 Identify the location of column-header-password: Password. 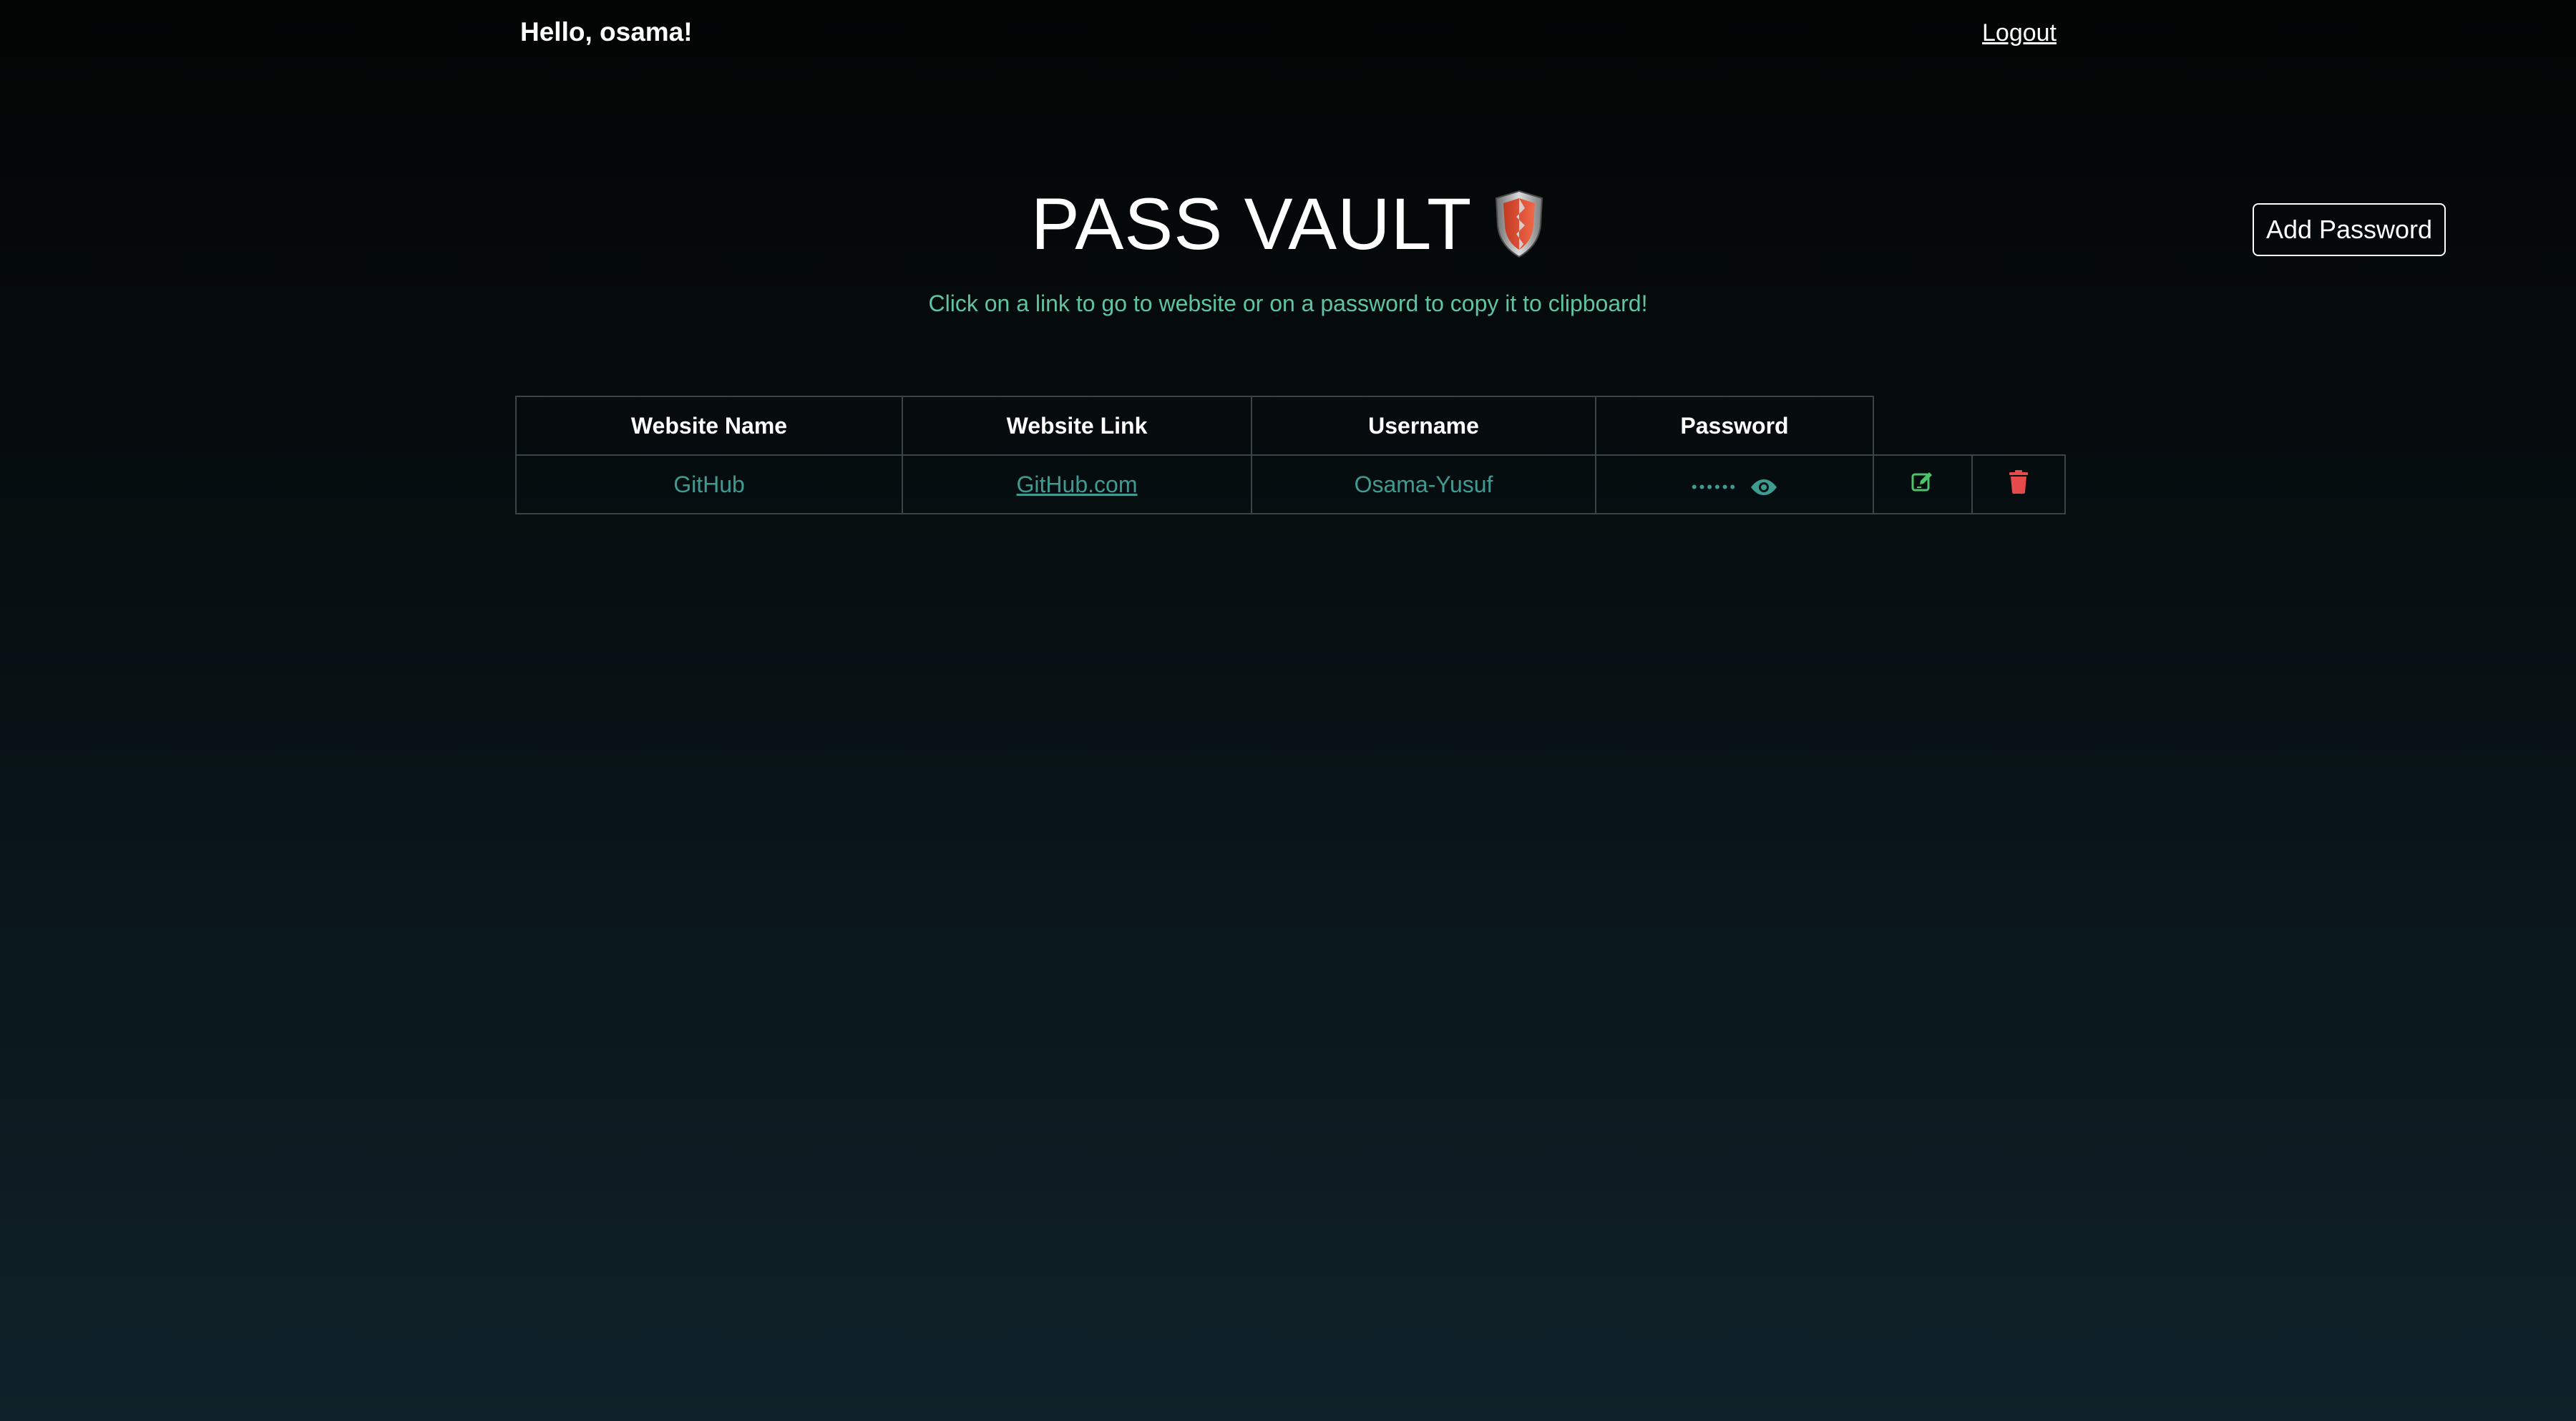
(1734, 426).